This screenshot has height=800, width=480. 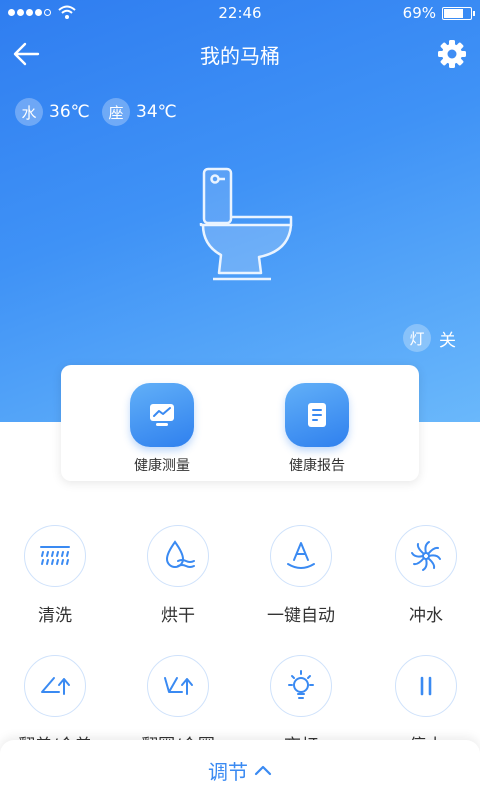 I want to click on seat-temp: 座 34℃, so click(x=139, y=112).